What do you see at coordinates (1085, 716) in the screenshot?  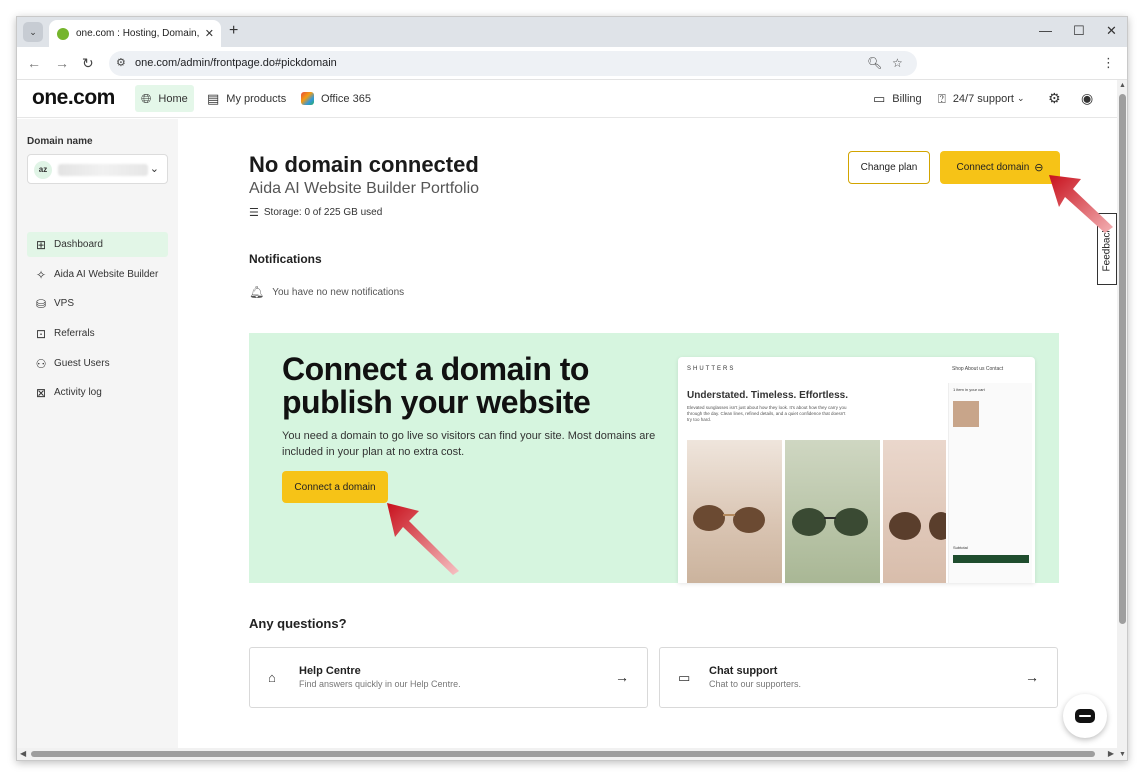 I see `chat-launcher-button` at bounding box center [1085, 716].